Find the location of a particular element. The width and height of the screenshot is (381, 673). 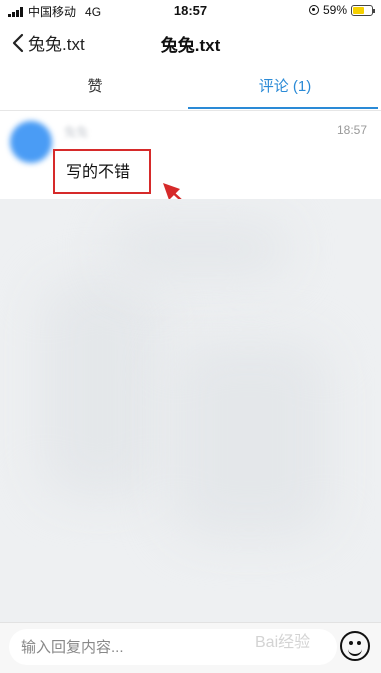

battery-icon is located at coordinates (363, 10).